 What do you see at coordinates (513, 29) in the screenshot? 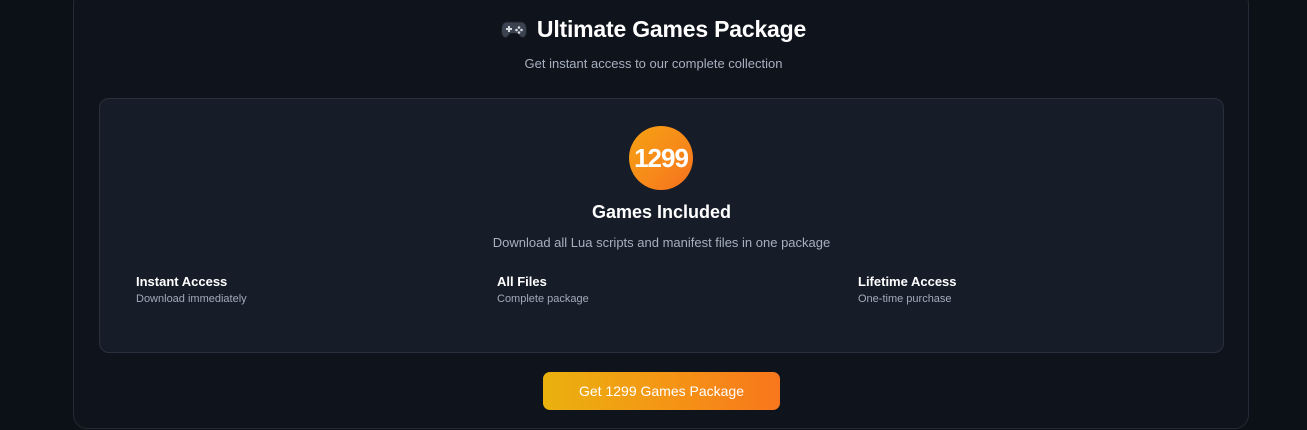
I see `gamepad-icon` at bounding box center [513, 29].